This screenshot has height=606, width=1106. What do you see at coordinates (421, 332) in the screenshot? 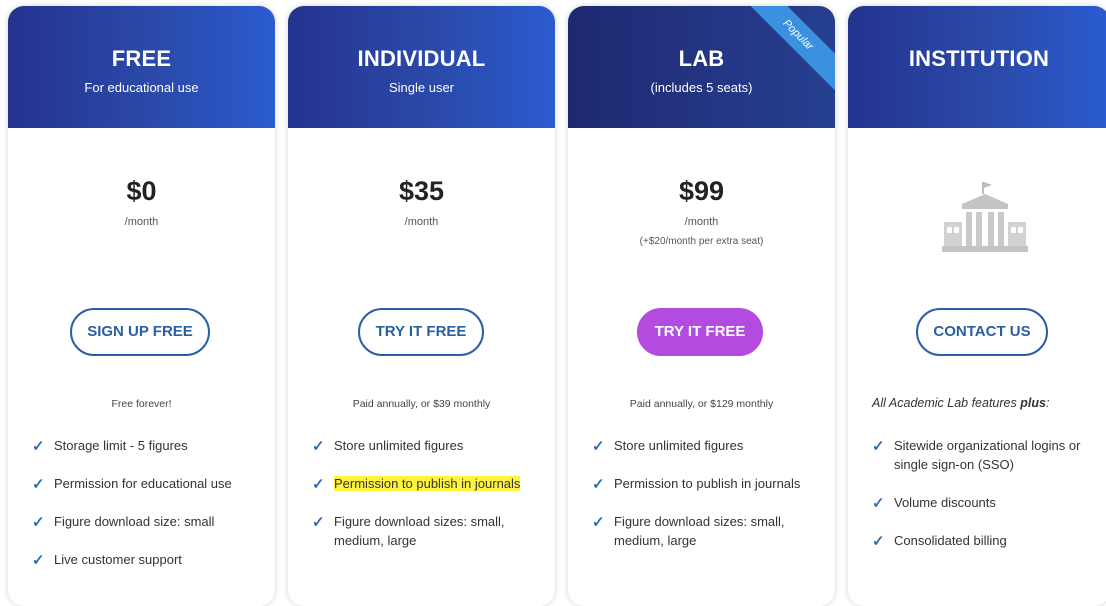
I see `try-it-free-button-individual: TRY IT FREE` at bounding box center [421, 332].